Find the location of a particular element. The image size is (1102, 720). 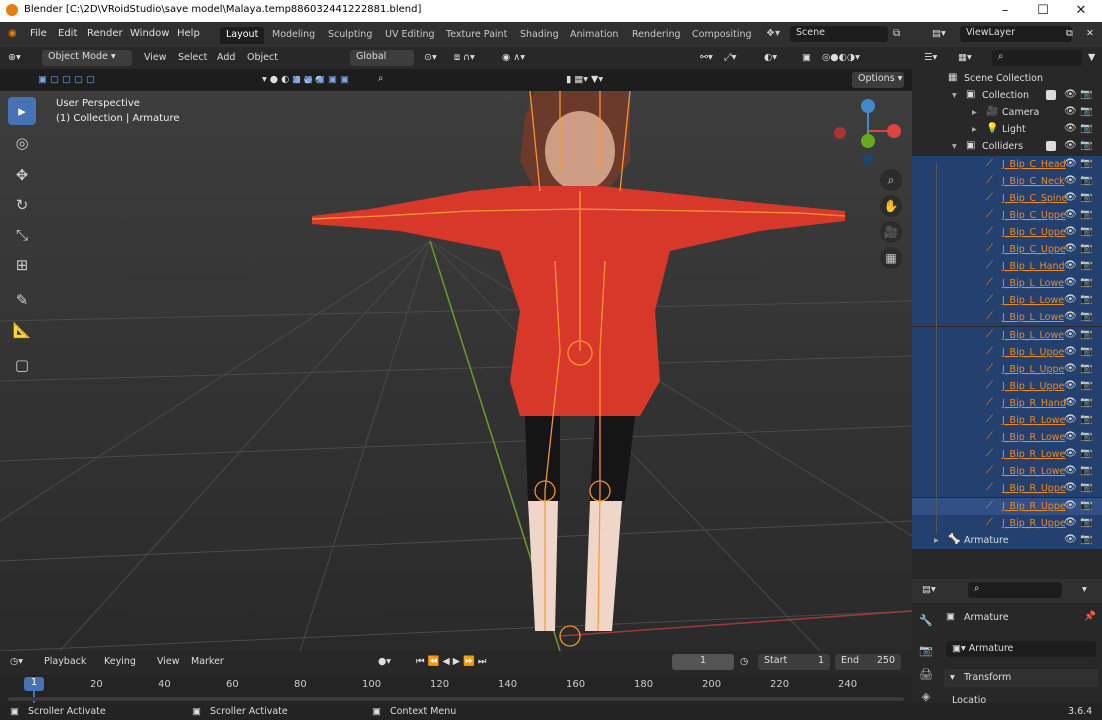

remove-viewlayer-icon: ✕ is located at coordinates (1090, 33).